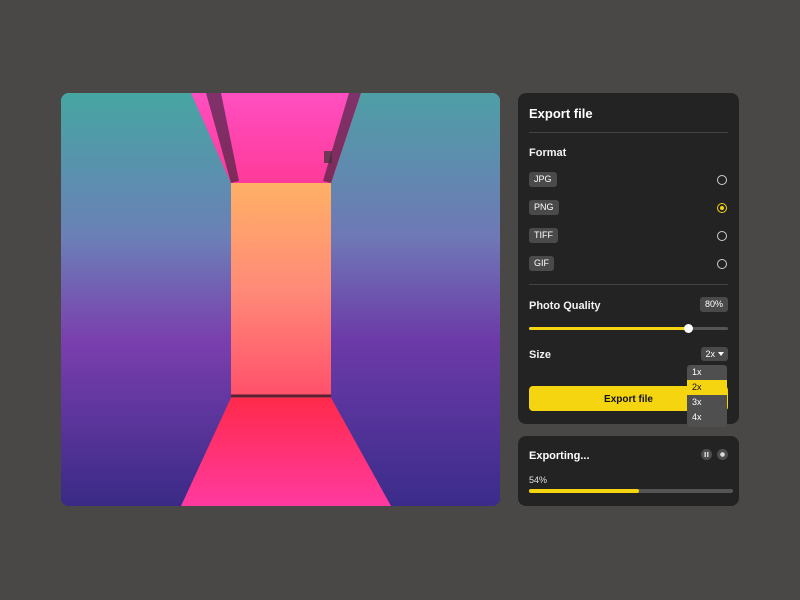 This screenshot has width=800, height=600. Describe the element at coordinates (584, 491) in the screenshot. I see `progress-bar-fill` at that location.